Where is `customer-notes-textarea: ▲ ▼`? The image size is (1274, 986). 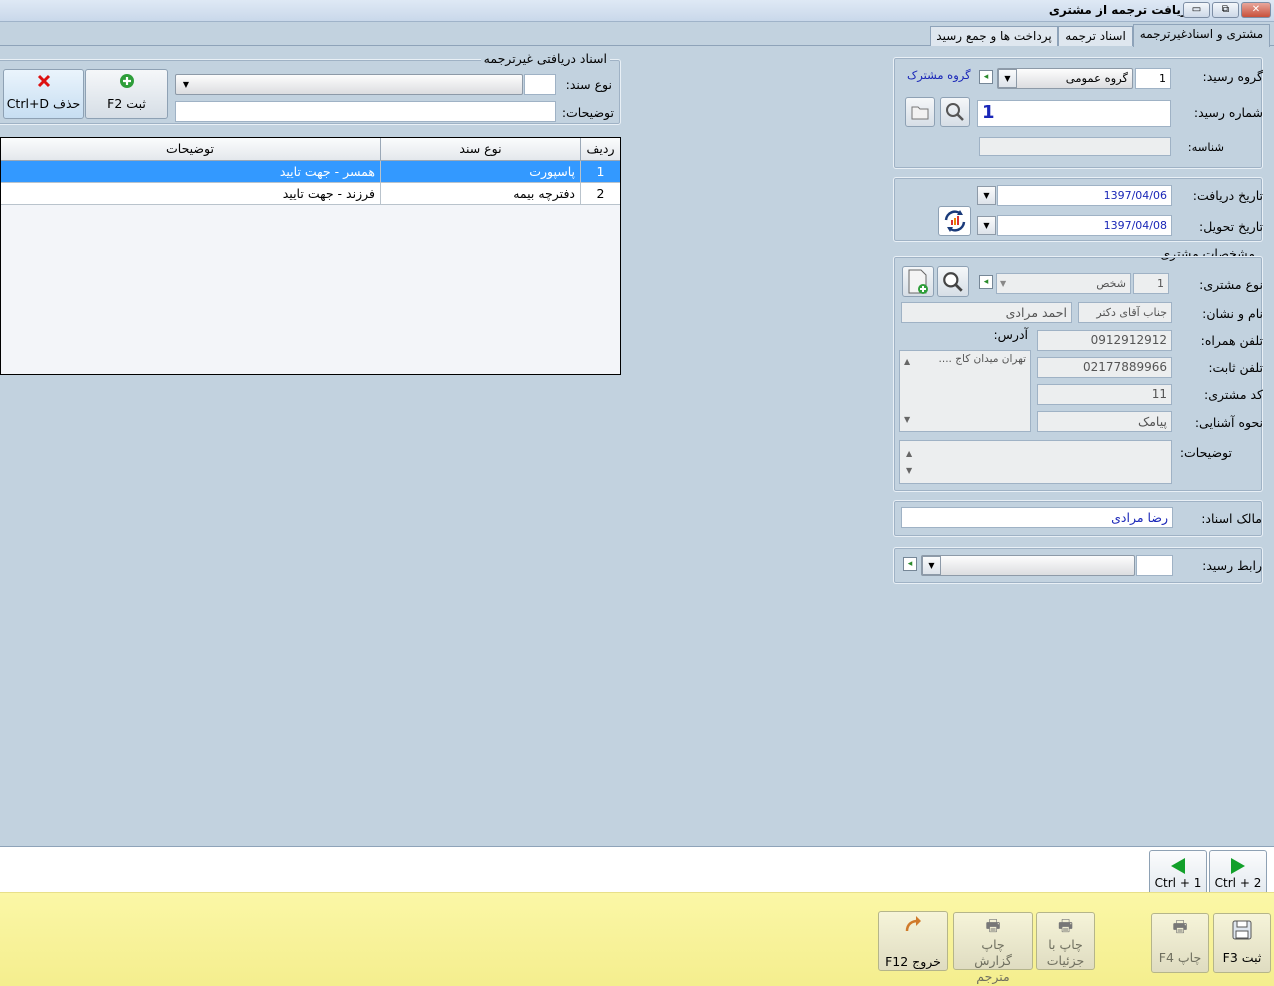 customer-notes-textarea: ▲ ▼ is located at coordinates (1035, 462).